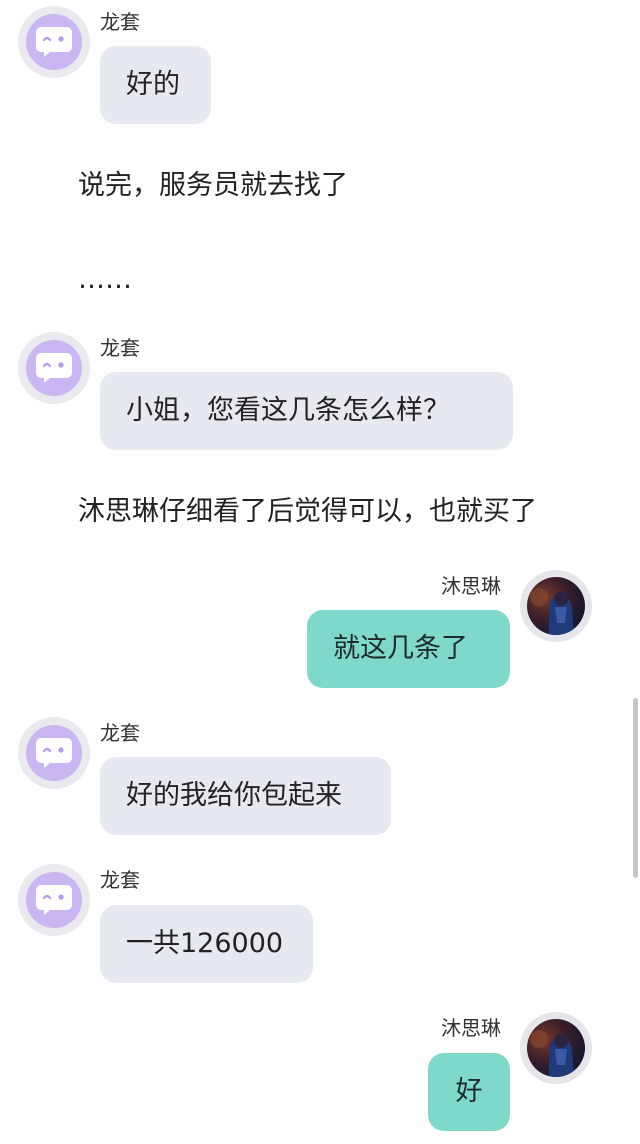 The image size is (640, 1144). Describe the element at coordinates (206, 944) in the screenshot. I see `message-bubble: 一共126000` at that location.